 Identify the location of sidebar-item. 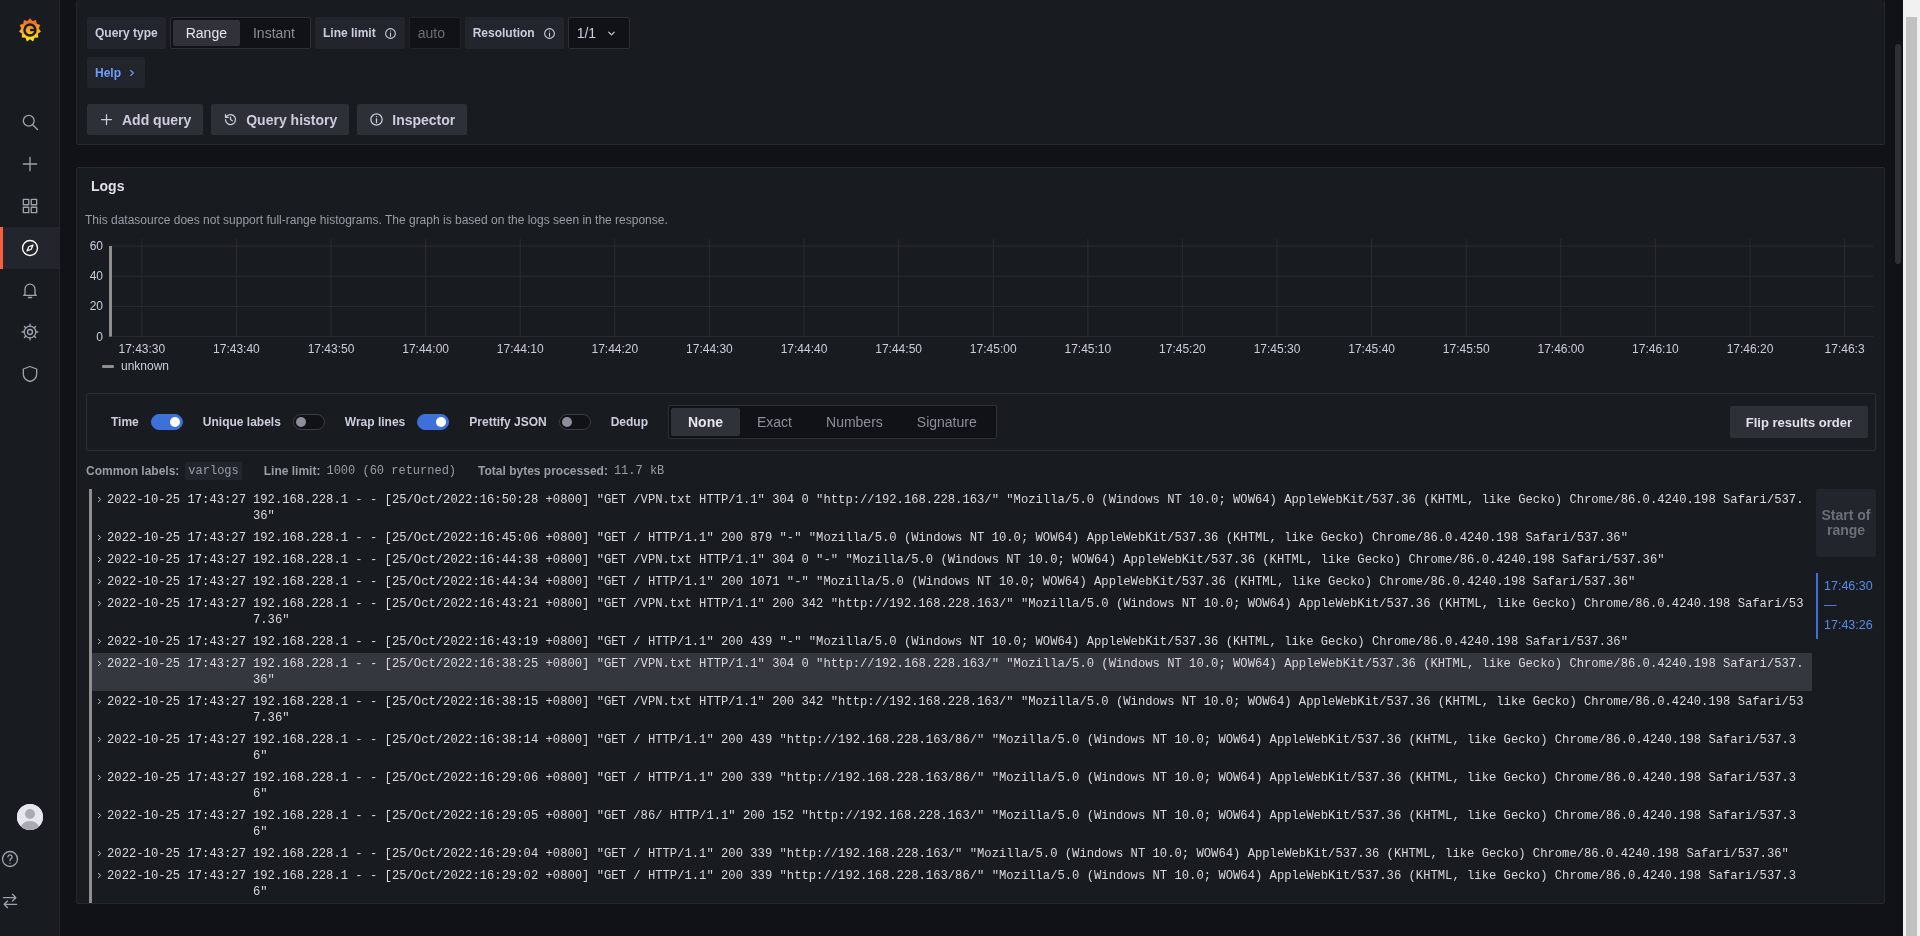
(29, 248).